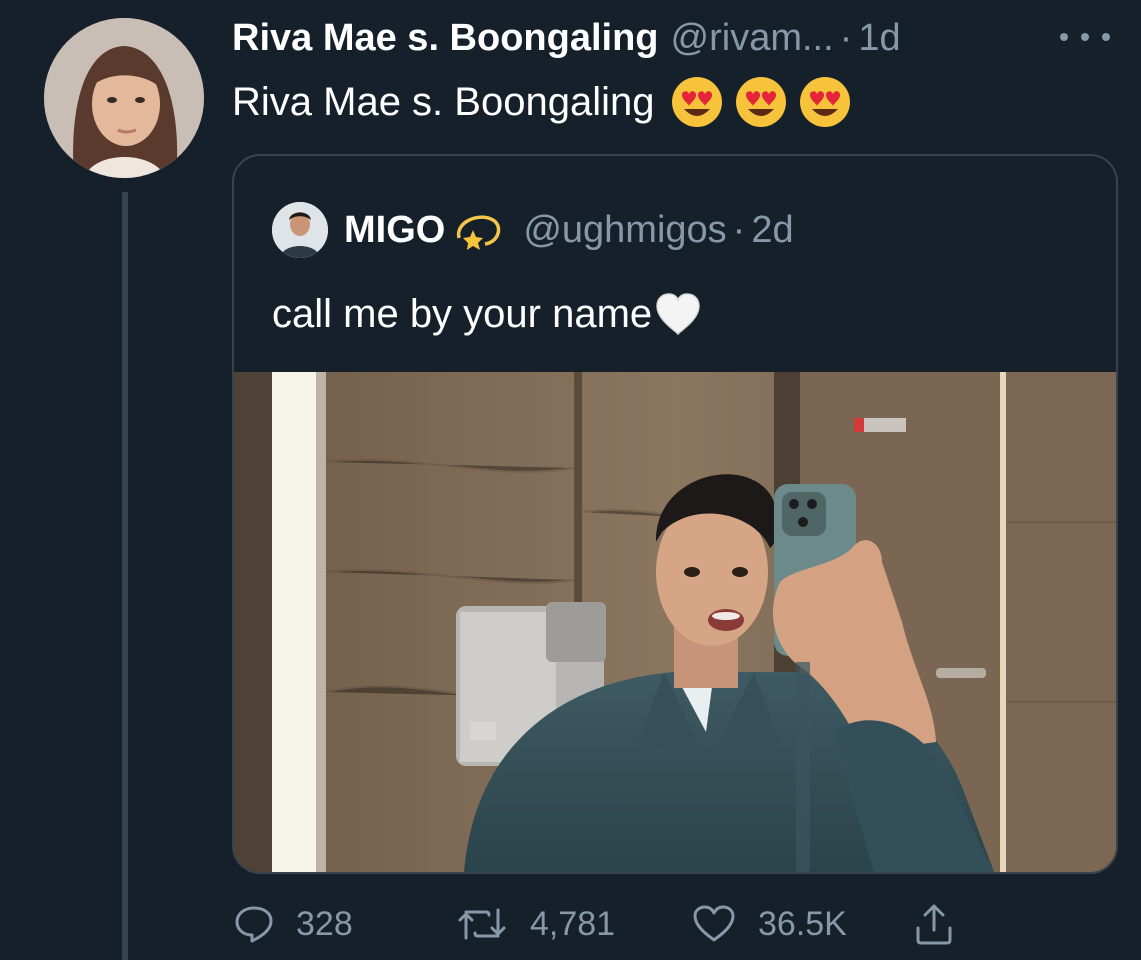 The height and width of the screenshot is (960, 1141). I want to click on tweet-body: Riva Mae s. Boongaling, so click(547, 102).